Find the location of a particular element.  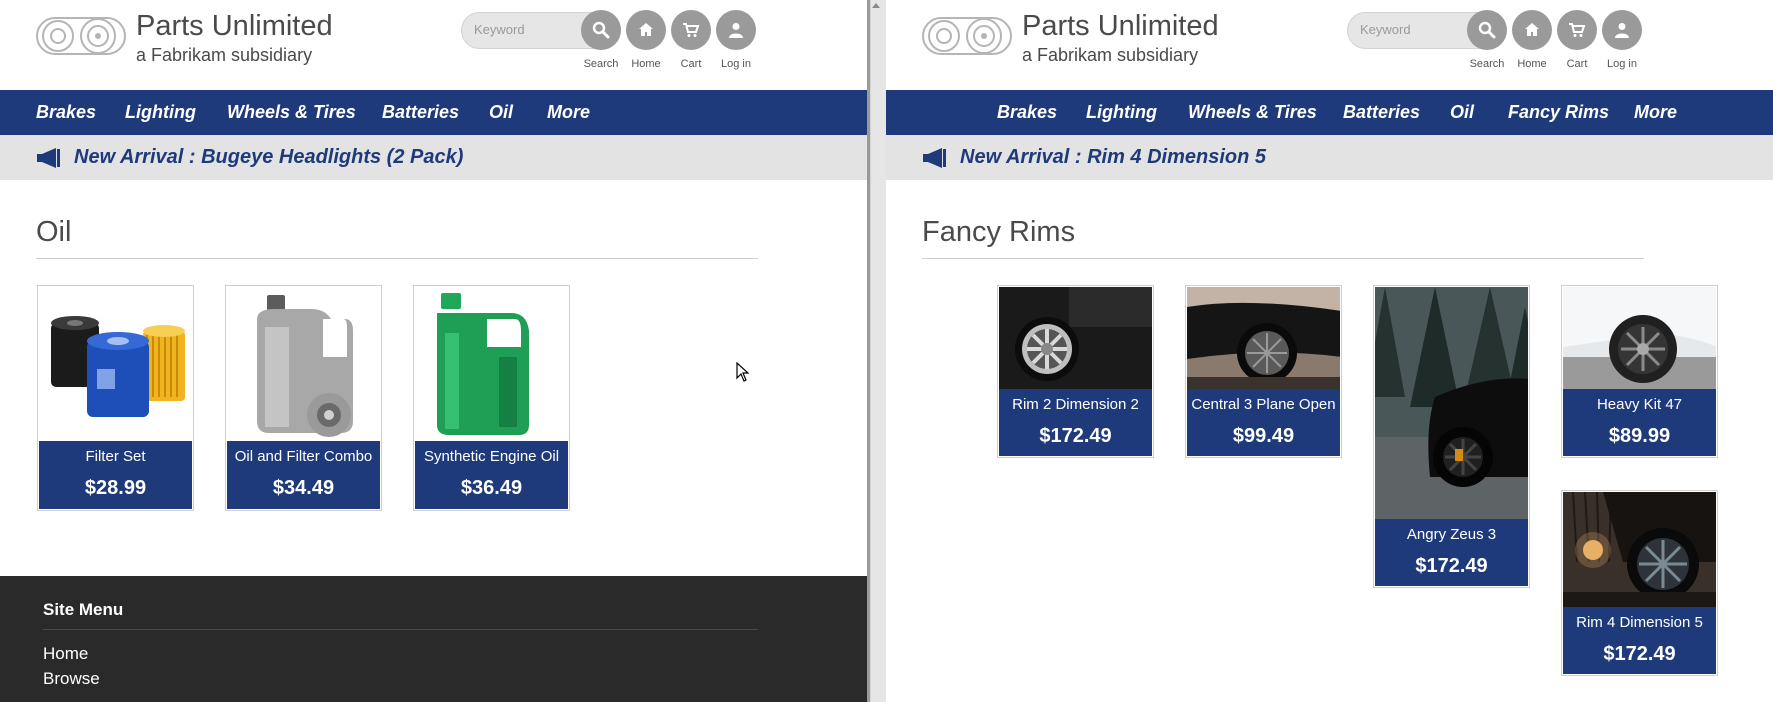

footer-title: Site Menu is located at coordinates (83, 609).